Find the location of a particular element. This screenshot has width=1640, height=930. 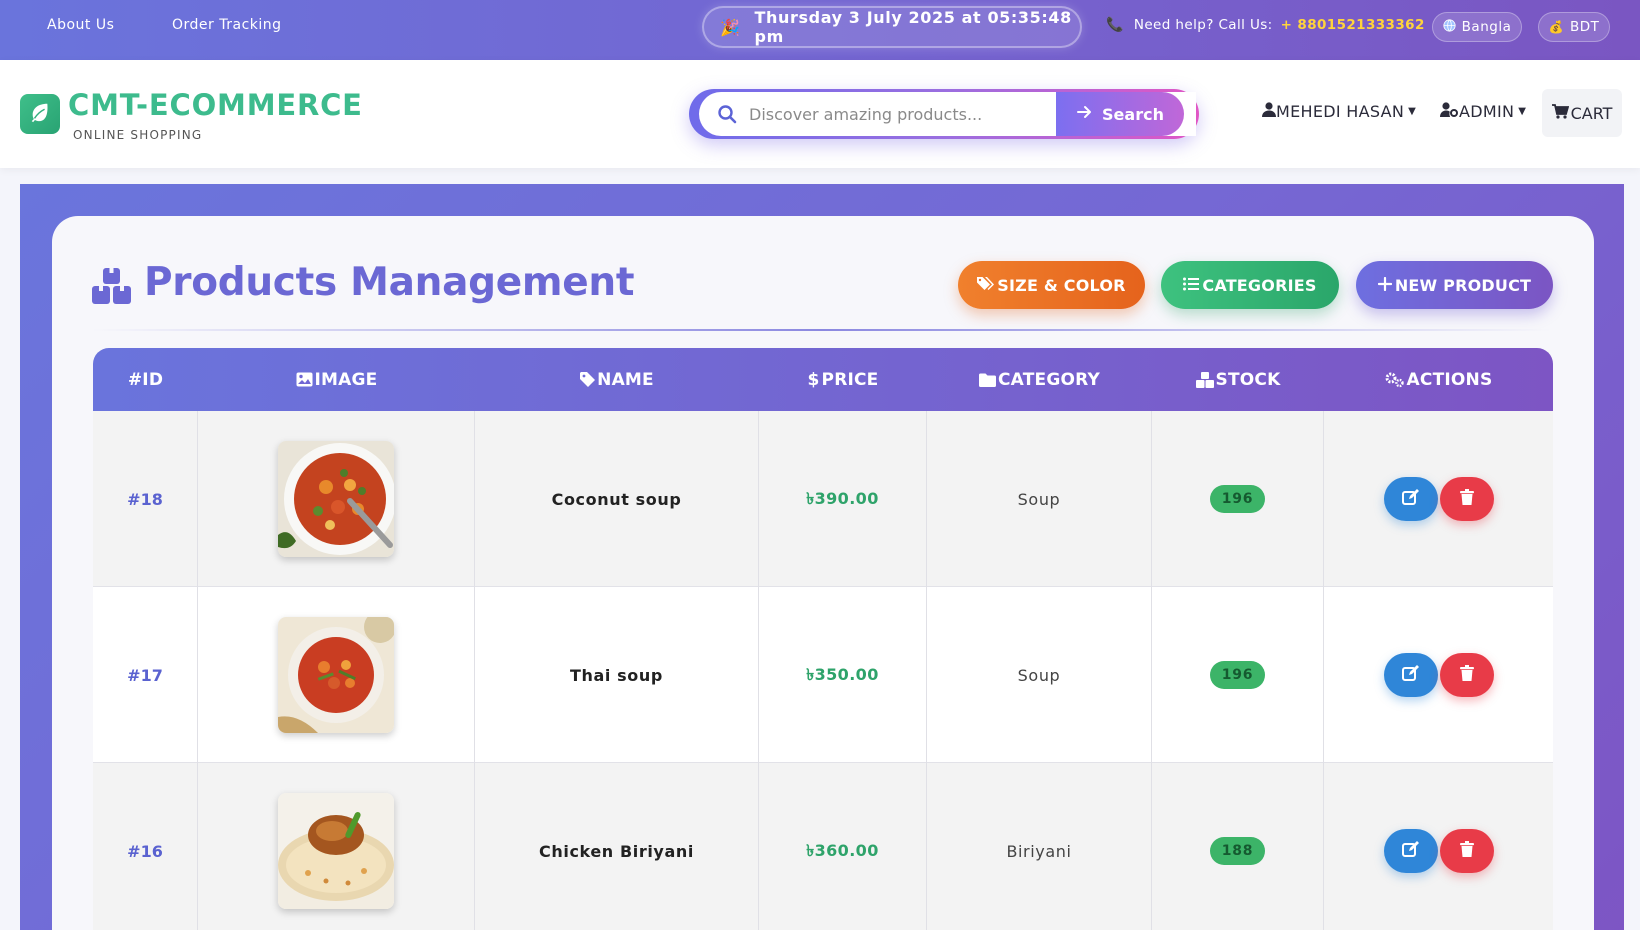

column-header-id: #ID is located at coordinates (145, 379).